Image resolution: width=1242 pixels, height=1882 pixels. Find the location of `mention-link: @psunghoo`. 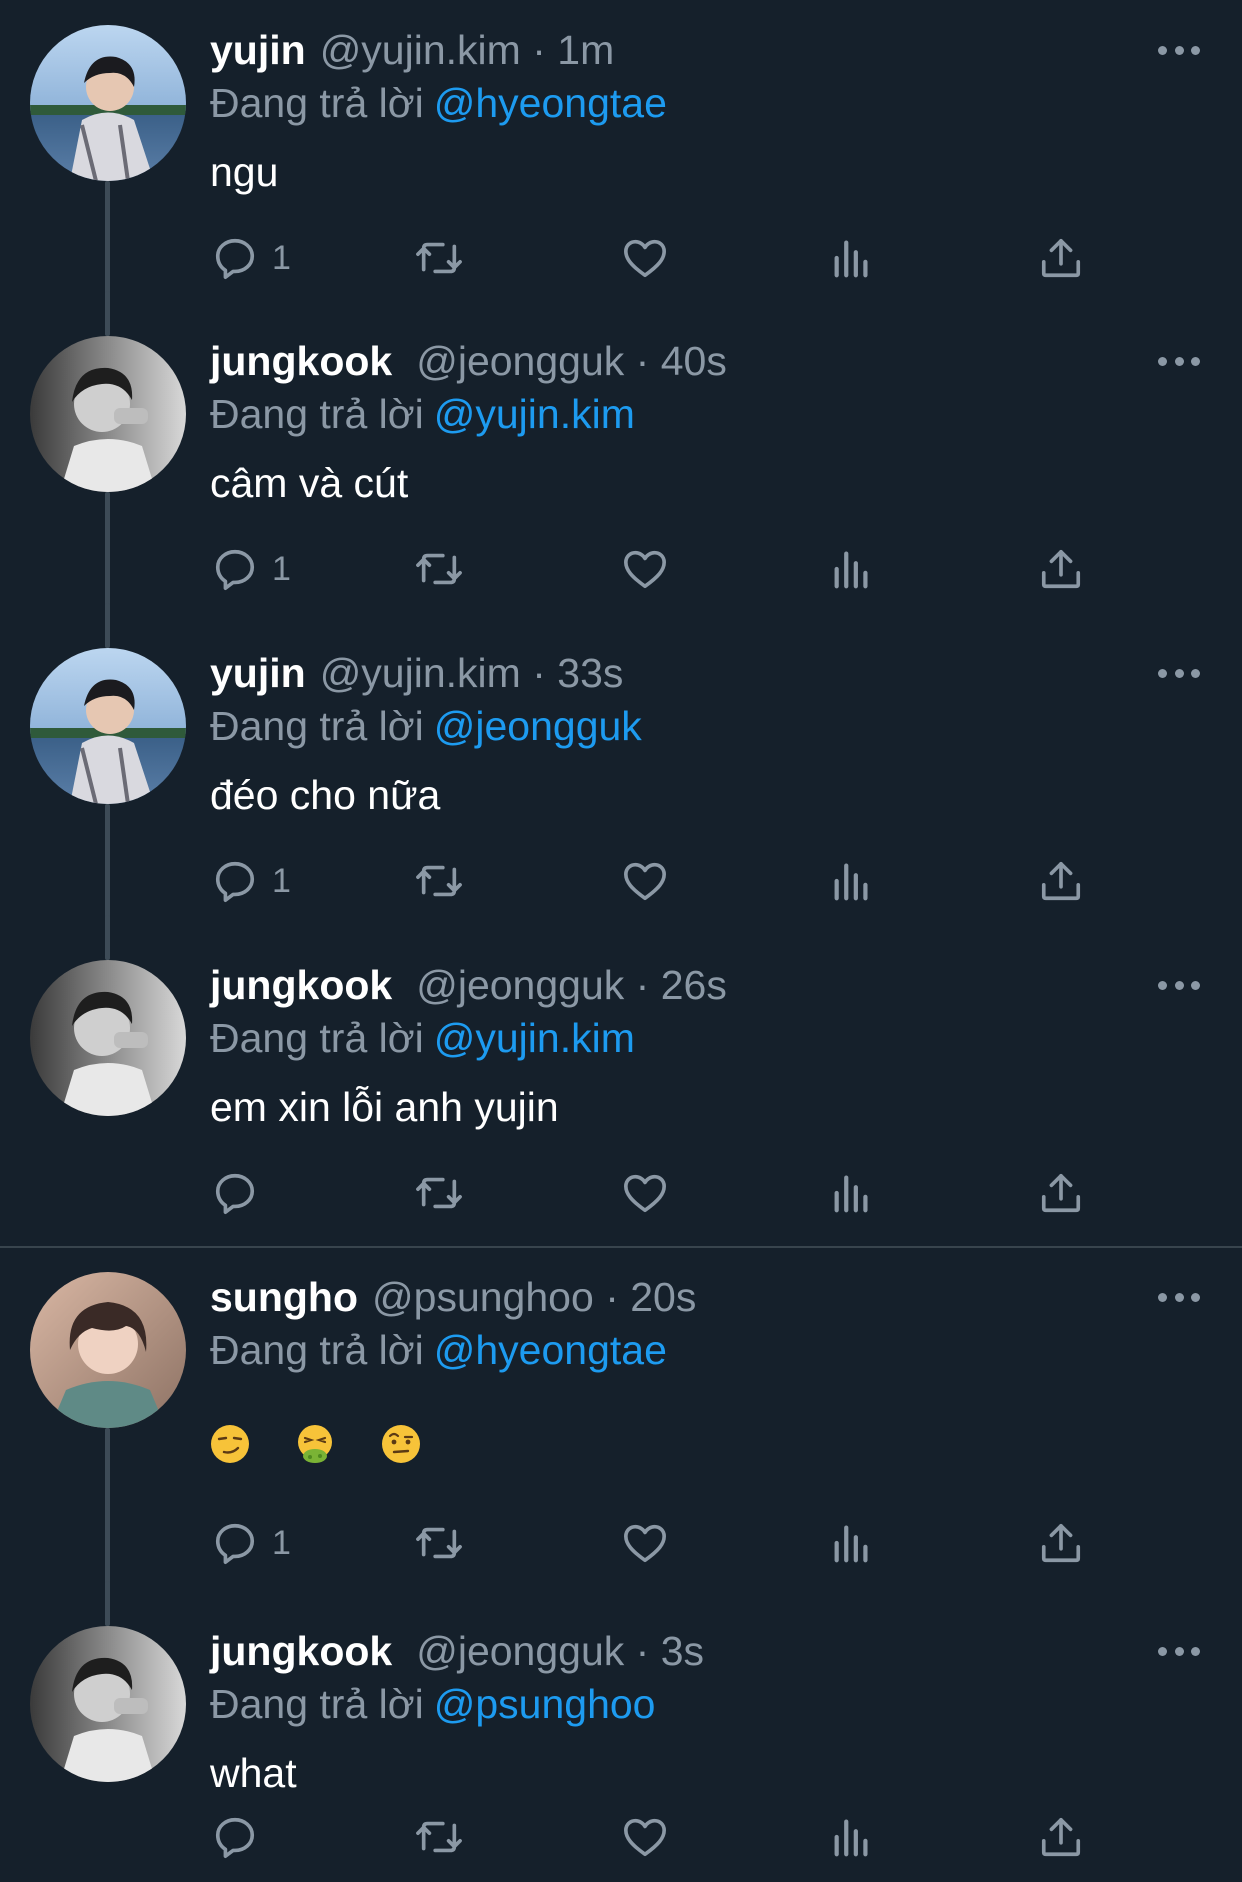

mention-link: @psunghoo is located at coordinates (545, 1704).